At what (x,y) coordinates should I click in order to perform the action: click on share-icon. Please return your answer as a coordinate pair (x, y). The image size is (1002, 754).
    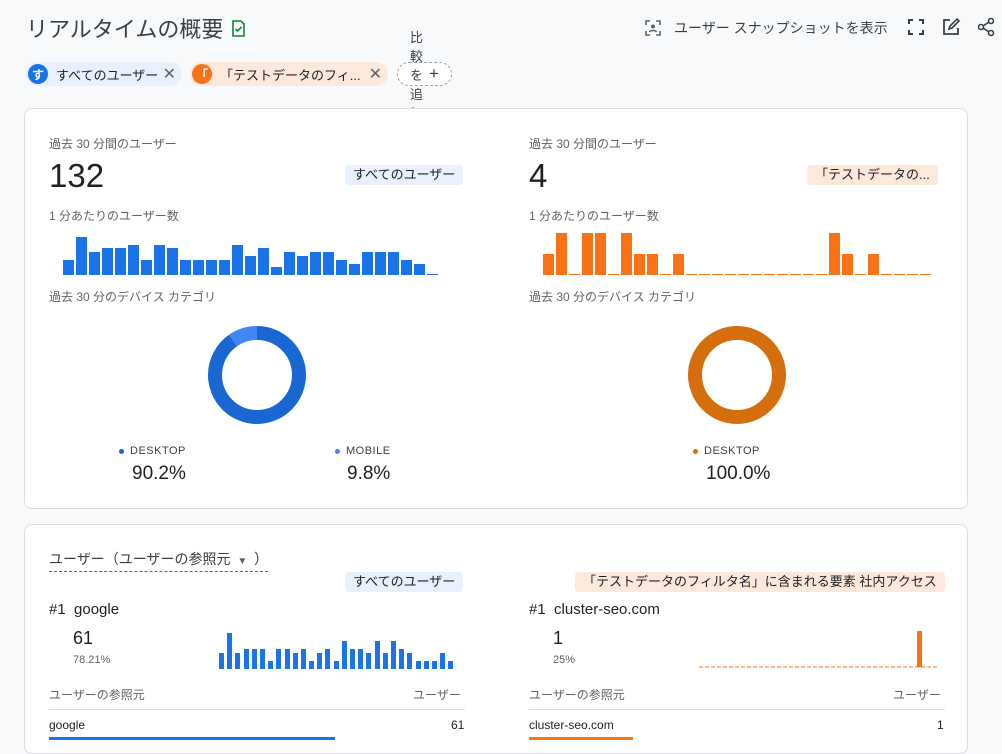
    Looking at the image, I should click on (986, 27).